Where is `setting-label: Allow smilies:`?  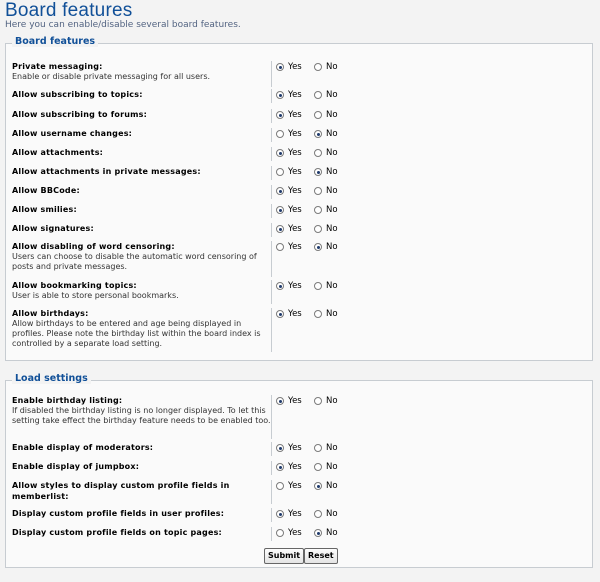
setting-label: Allow smilies: is located at coordinates (143, 209).